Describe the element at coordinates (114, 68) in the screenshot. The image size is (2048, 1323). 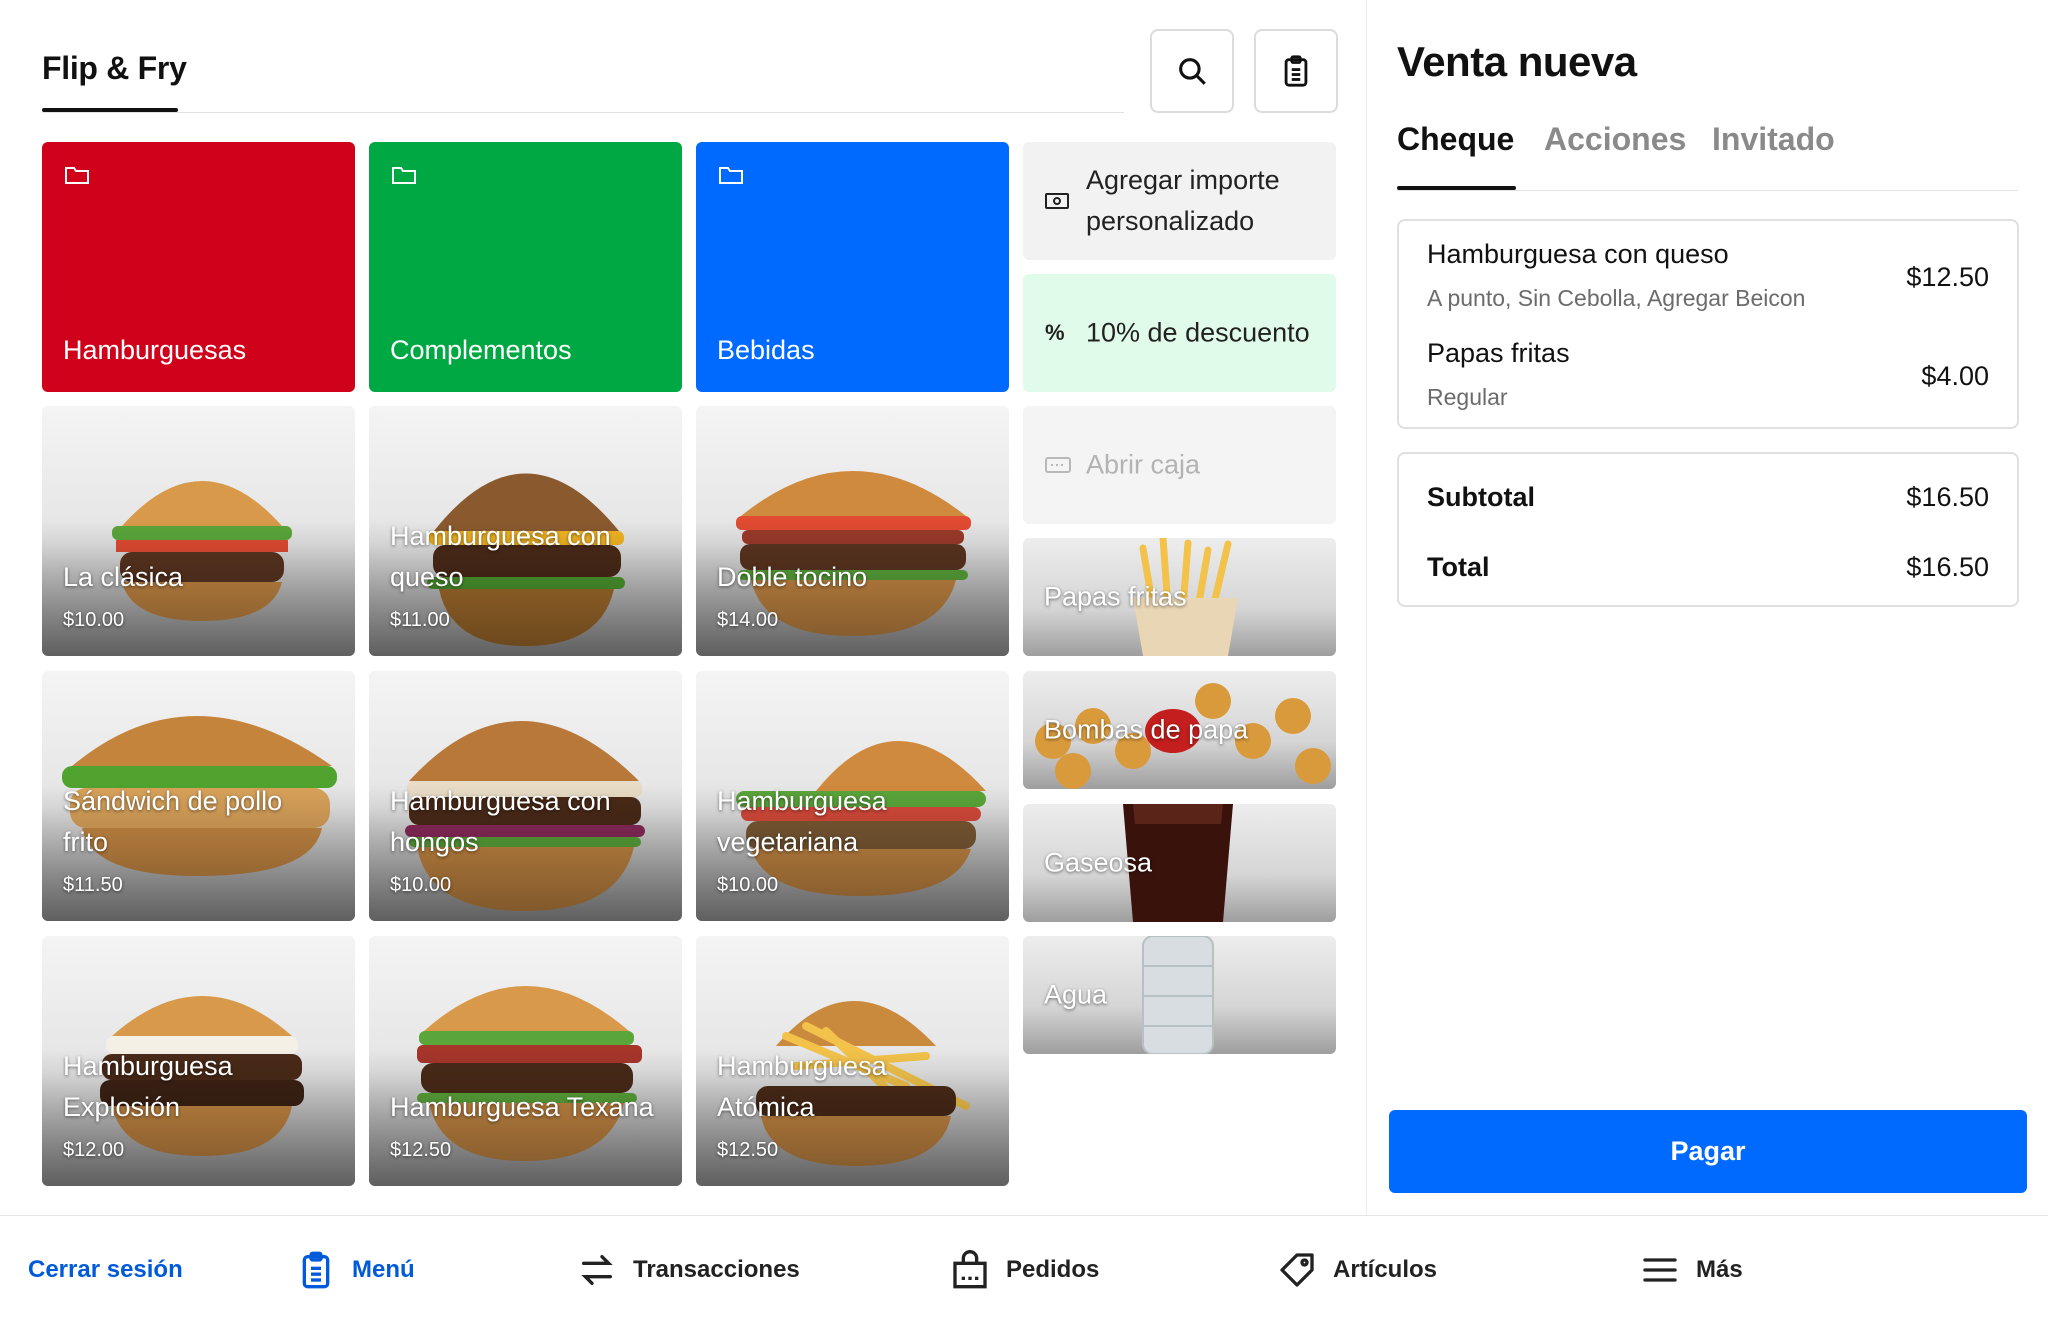
I see `store-tab: Flip & Fry` at that location.